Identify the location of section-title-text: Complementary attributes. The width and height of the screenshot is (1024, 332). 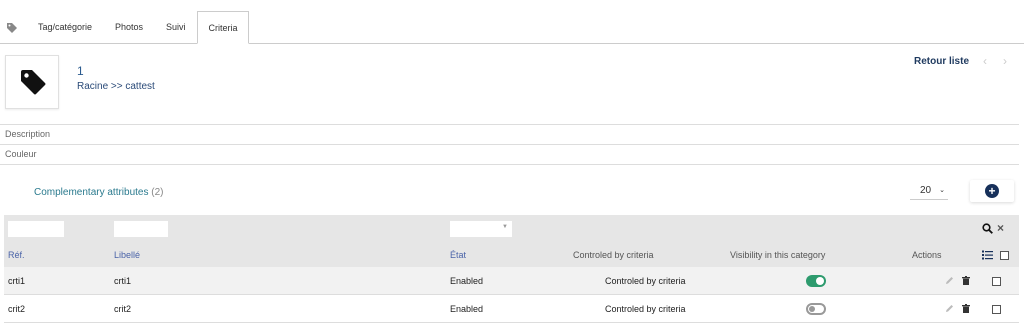
(91, 192).